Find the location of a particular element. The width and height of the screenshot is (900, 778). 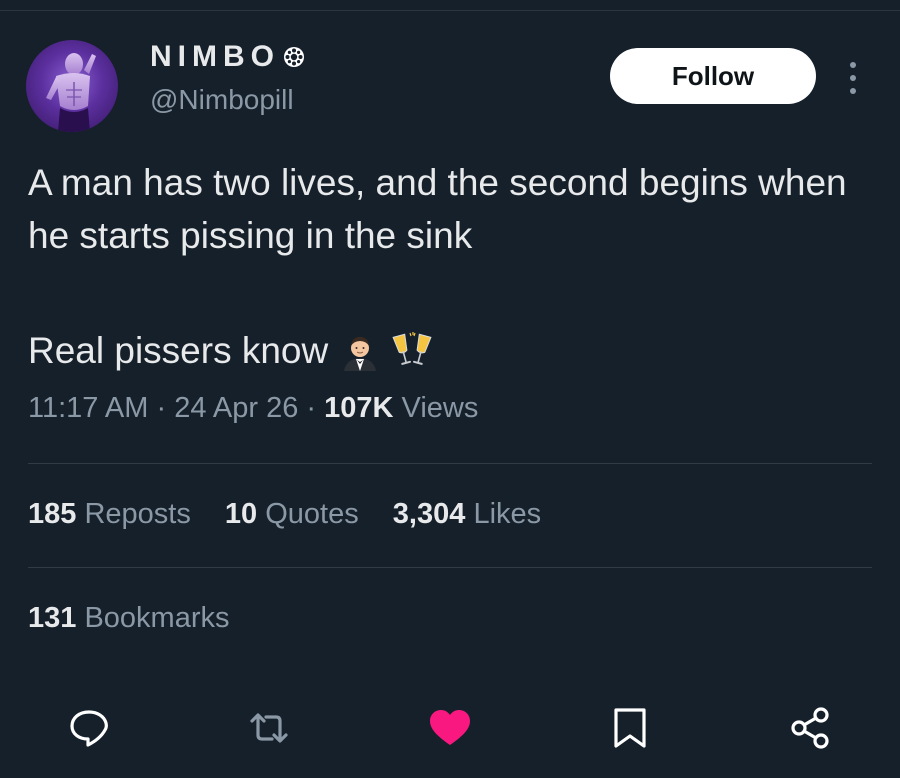

clinking-glasses-emoji is located at coordinates (412, 348).